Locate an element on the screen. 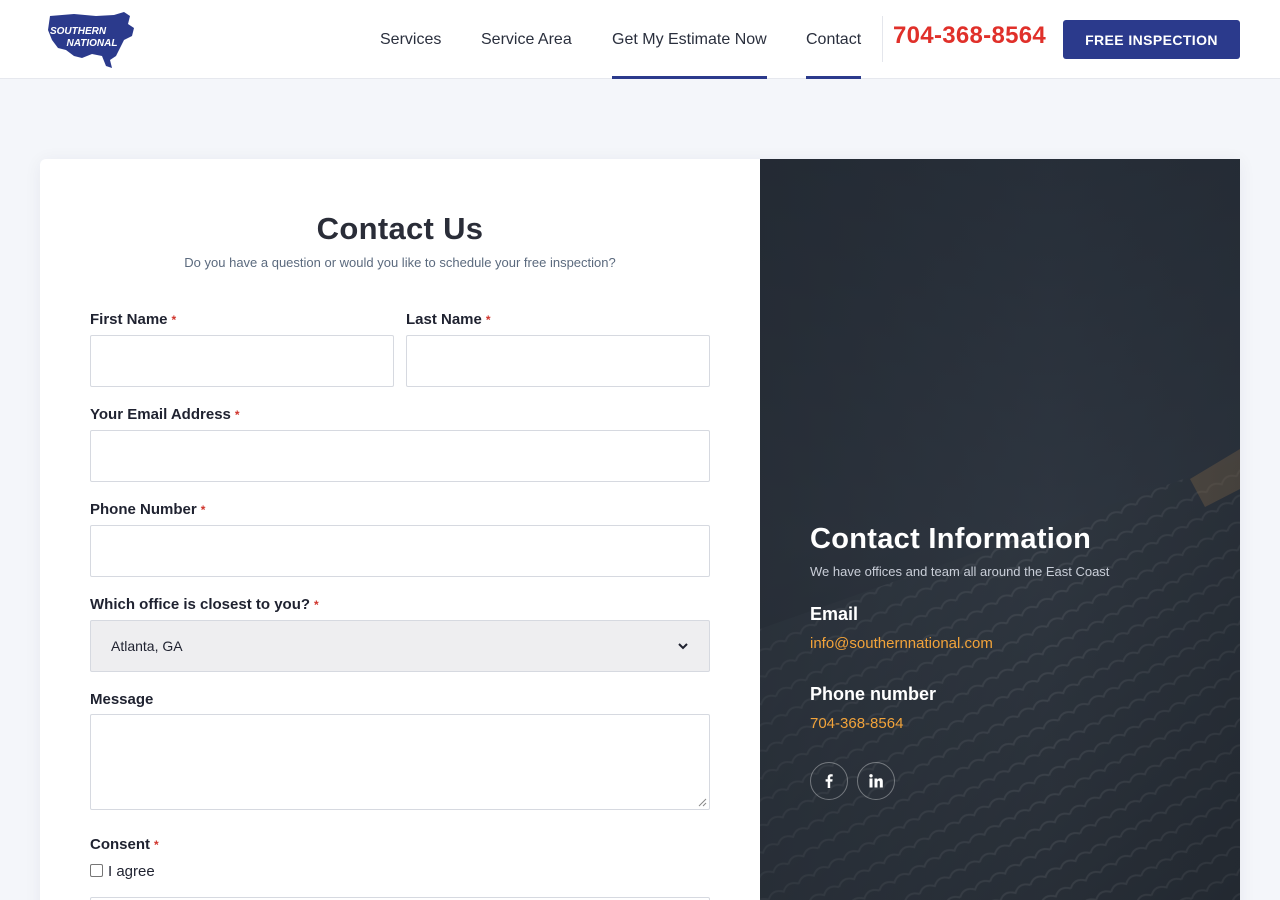  office-label-text: Which office is closest to you? is located at coordinates (200, 604).